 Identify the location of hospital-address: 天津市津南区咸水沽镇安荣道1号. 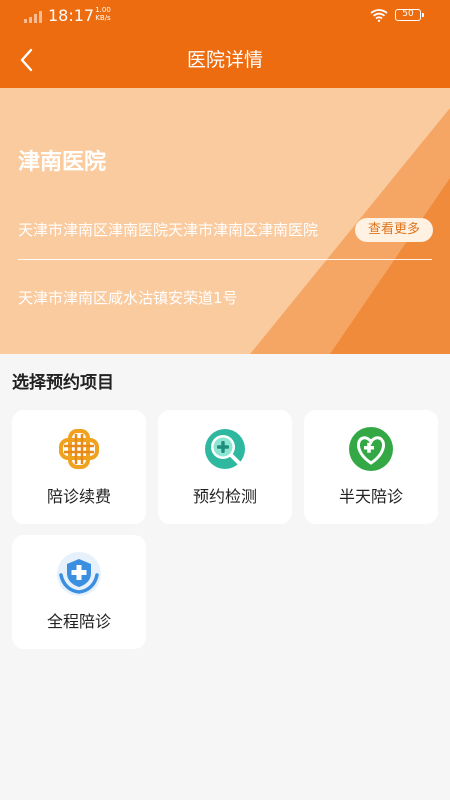
(128, 298).